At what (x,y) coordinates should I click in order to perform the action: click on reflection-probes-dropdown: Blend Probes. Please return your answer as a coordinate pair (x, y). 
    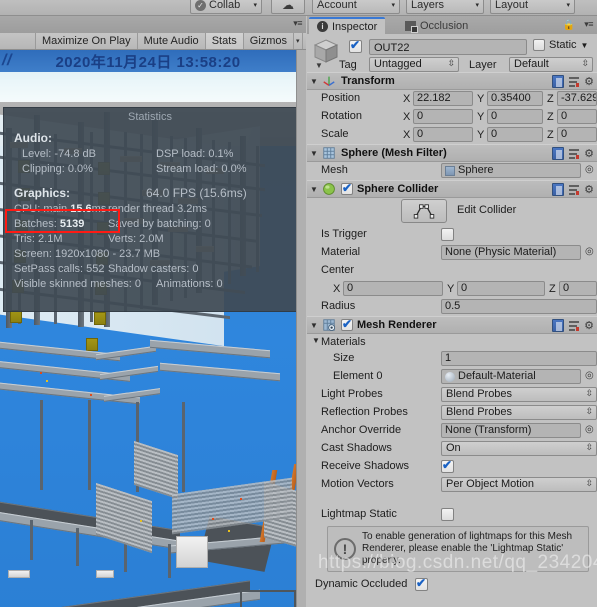
    Looking at the image, I should click on (519, 412).